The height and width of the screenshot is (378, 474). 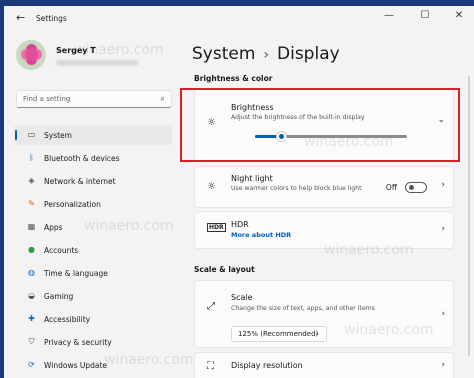 What do you see at coordinates (391, 187) in the screenshot?
I see `night-light-state: Off` at bounding box center [391, 187].